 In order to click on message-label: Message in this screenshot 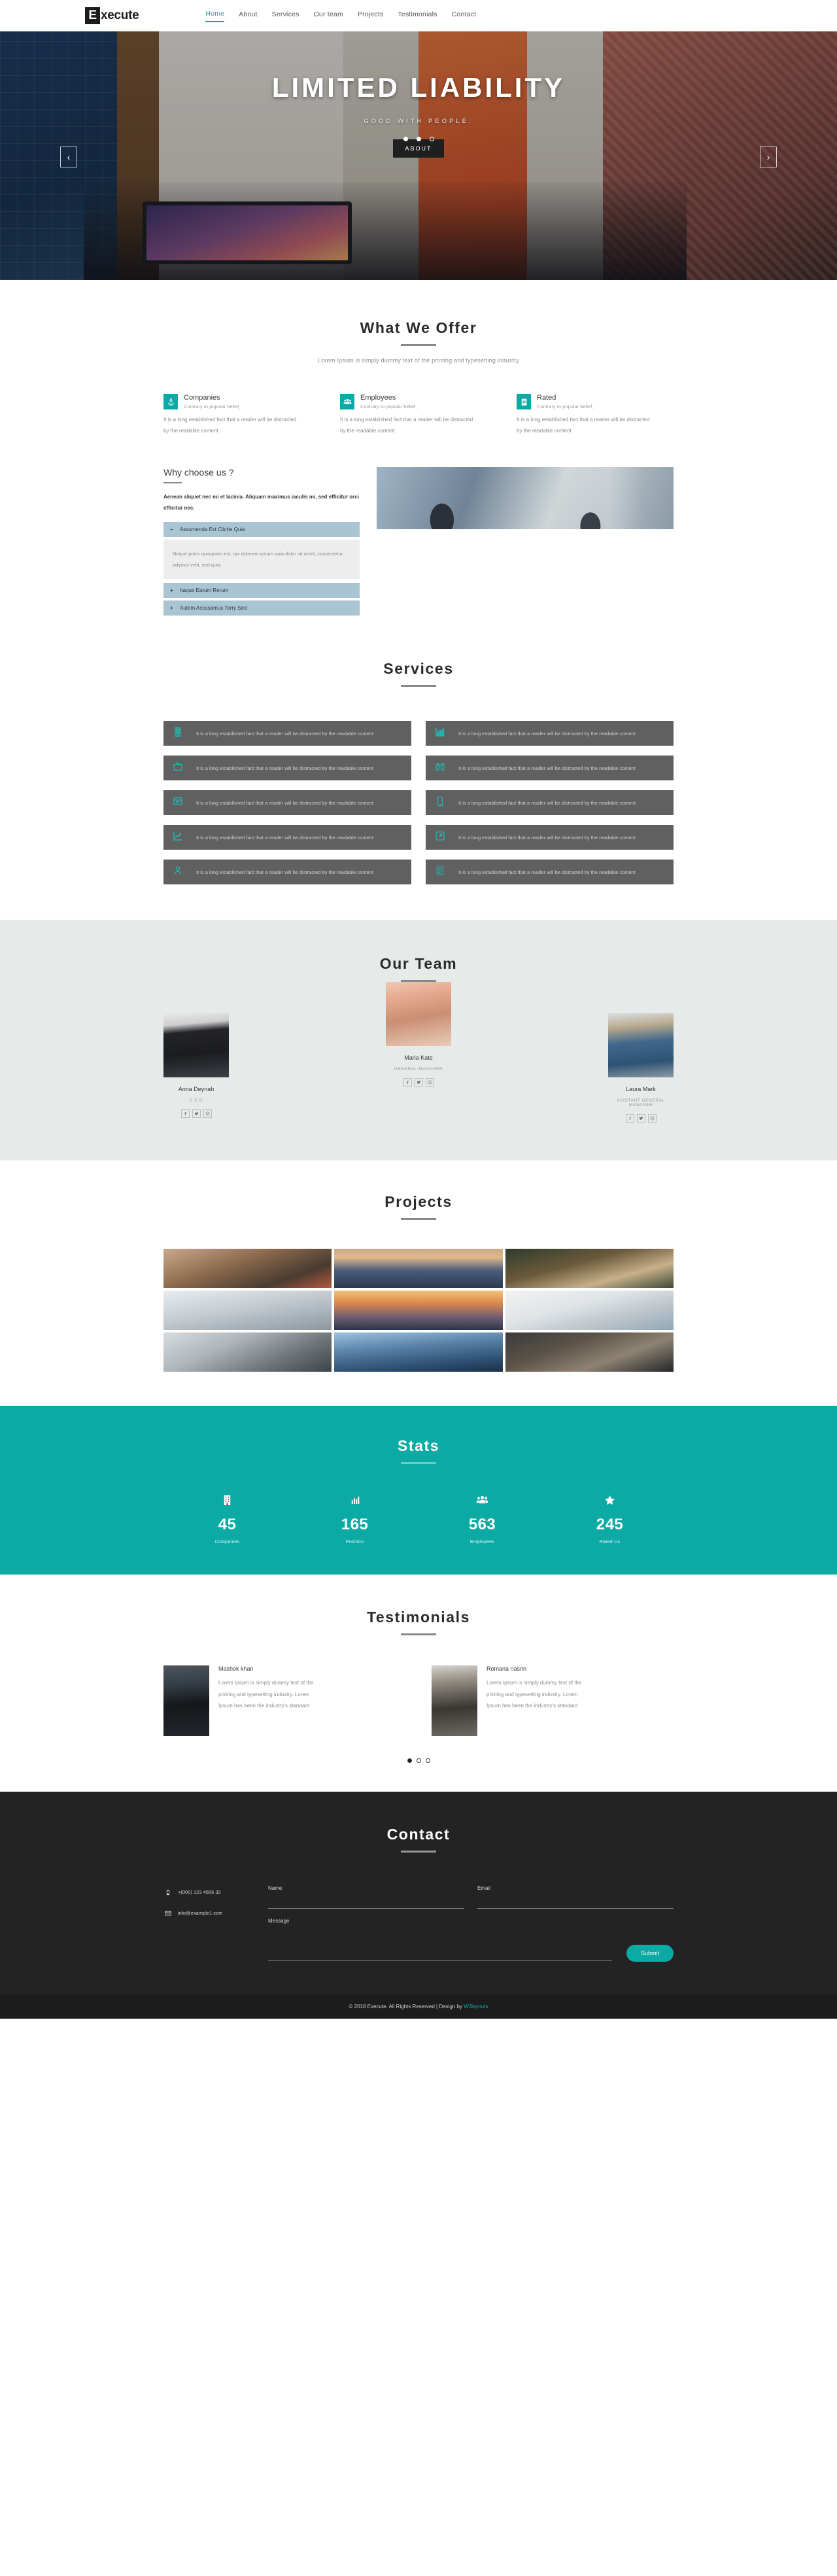, I will do `click(279, 1921)`.